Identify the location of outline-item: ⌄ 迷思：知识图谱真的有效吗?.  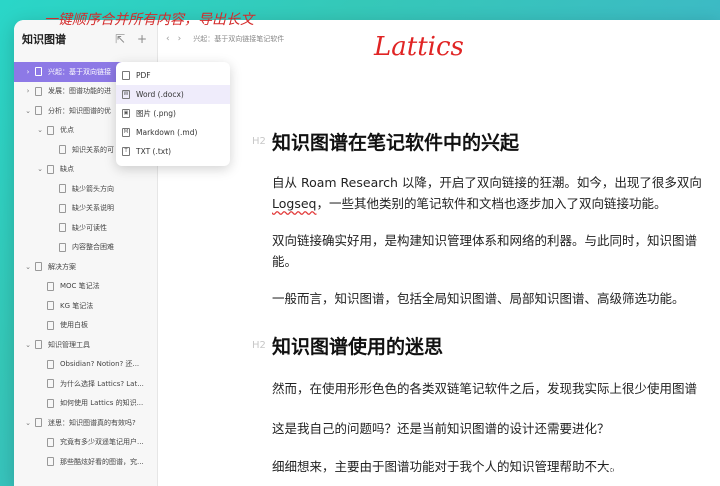
(85, 423).